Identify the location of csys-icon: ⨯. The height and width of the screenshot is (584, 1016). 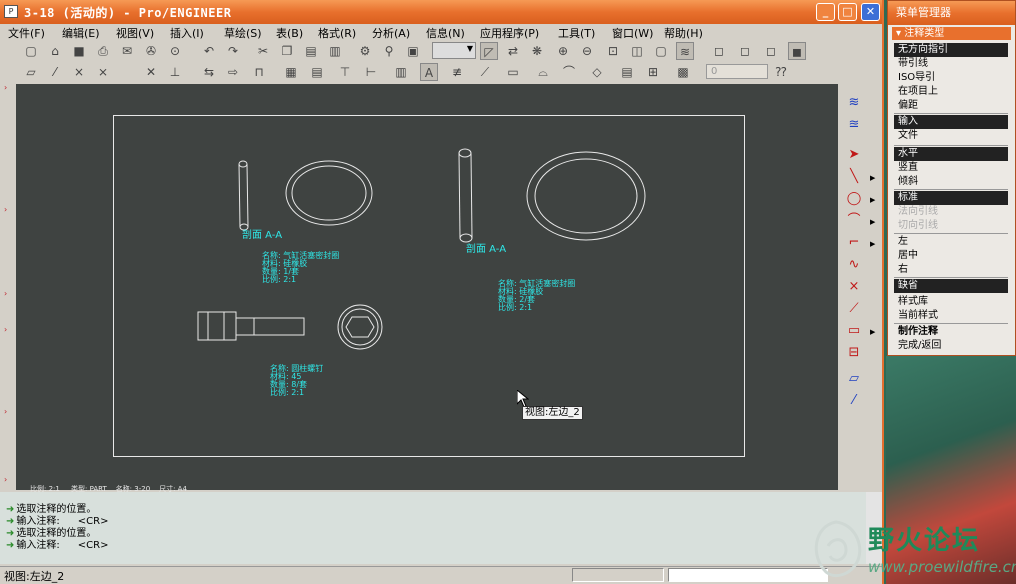
(103, 72).